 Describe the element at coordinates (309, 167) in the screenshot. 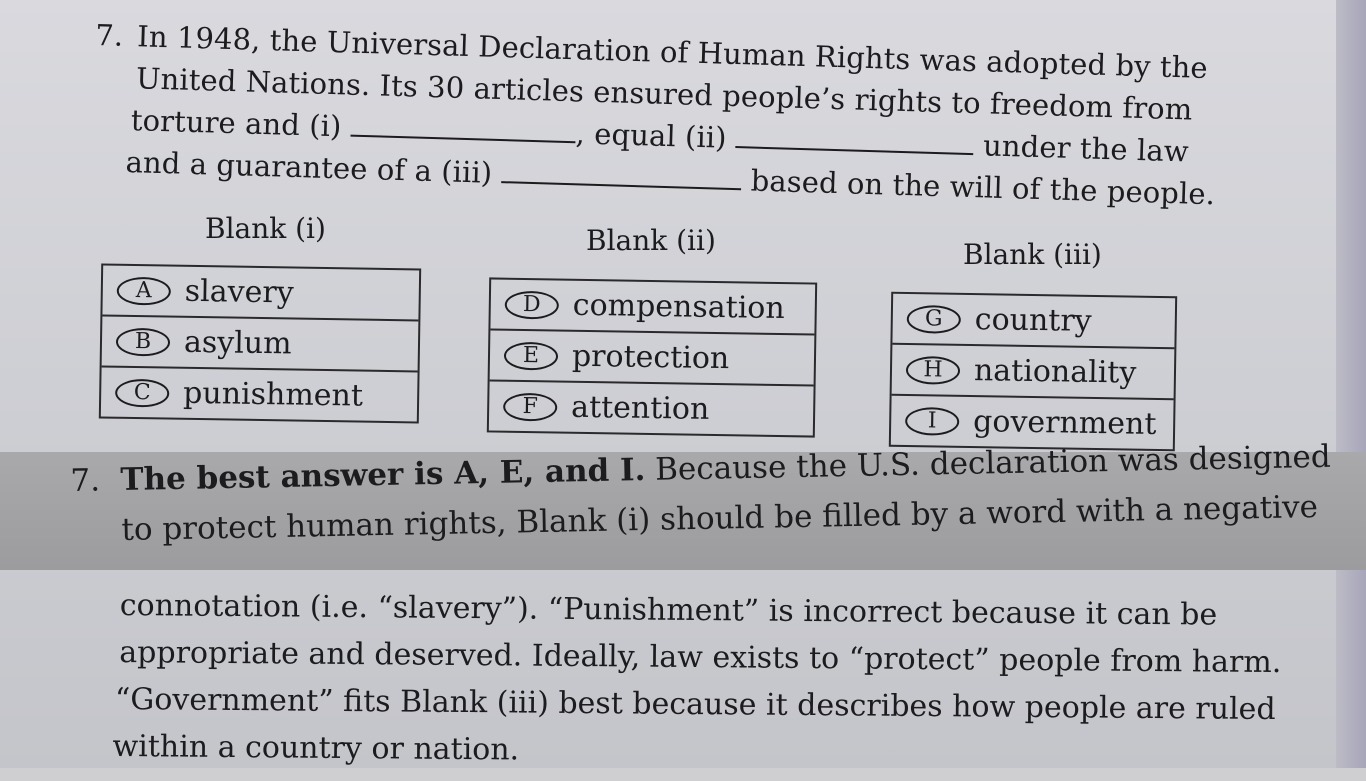

I see `question-line-4-part-a: and a guarantee of a (iii)` at that location.